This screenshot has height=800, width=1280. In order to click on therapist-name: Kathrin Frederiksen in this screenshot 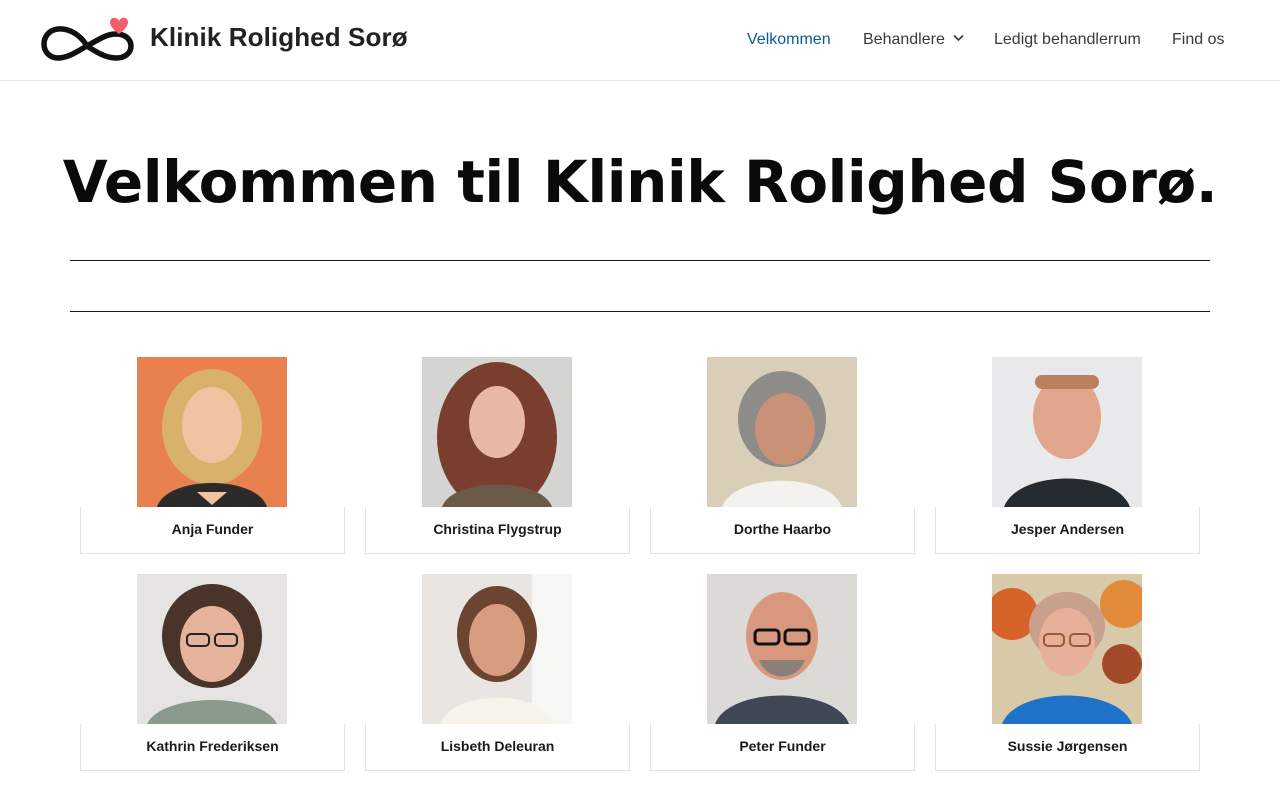, I will do `click(212, 747)`.